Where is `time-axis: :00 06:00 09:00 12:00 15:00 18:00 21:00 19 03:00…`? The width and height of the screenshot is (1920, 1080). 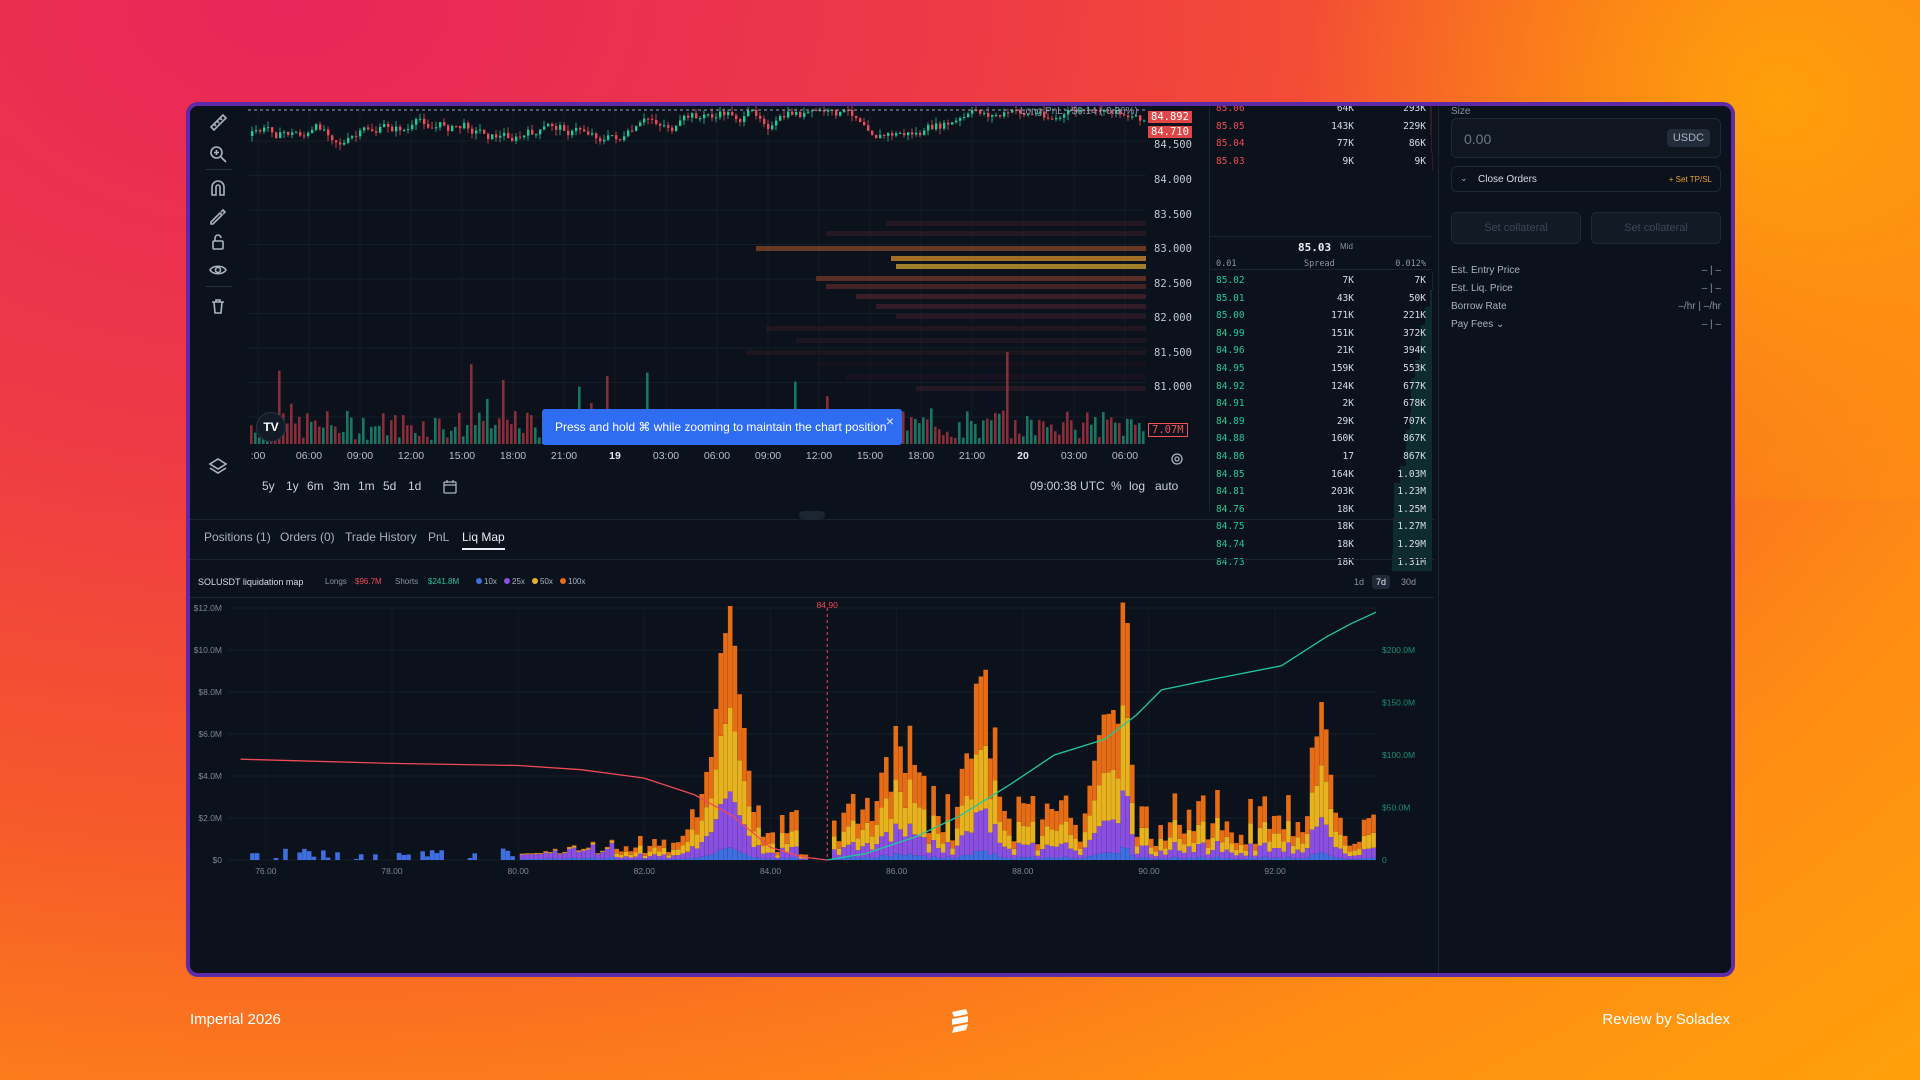 time-axis: :00 06:00 09:00 12:00 15:00 18:00 21:00 19 03:00… is located at coordinates (696, 459).